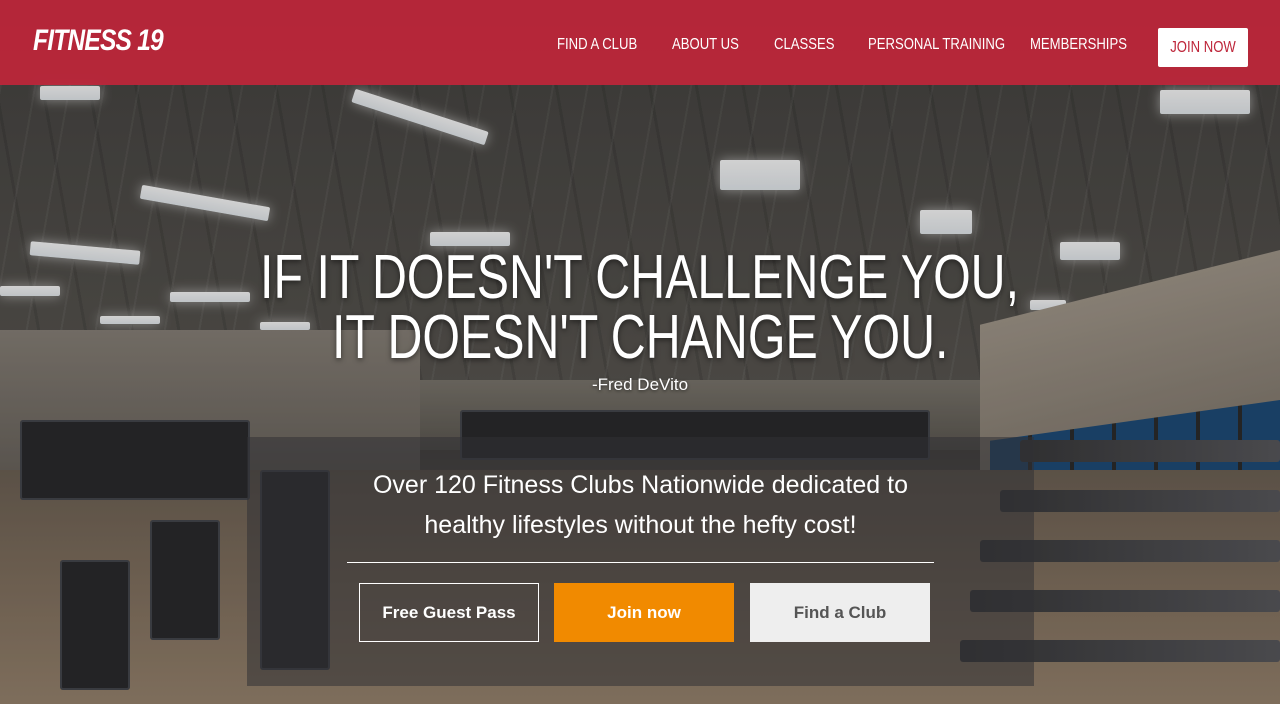 This screenshot has height=704, width=1280. What do you see at coordinates (705, 45) in the screenshot?
I see `nav-about-us: ABOUT US` at bounding box center [705, 45].